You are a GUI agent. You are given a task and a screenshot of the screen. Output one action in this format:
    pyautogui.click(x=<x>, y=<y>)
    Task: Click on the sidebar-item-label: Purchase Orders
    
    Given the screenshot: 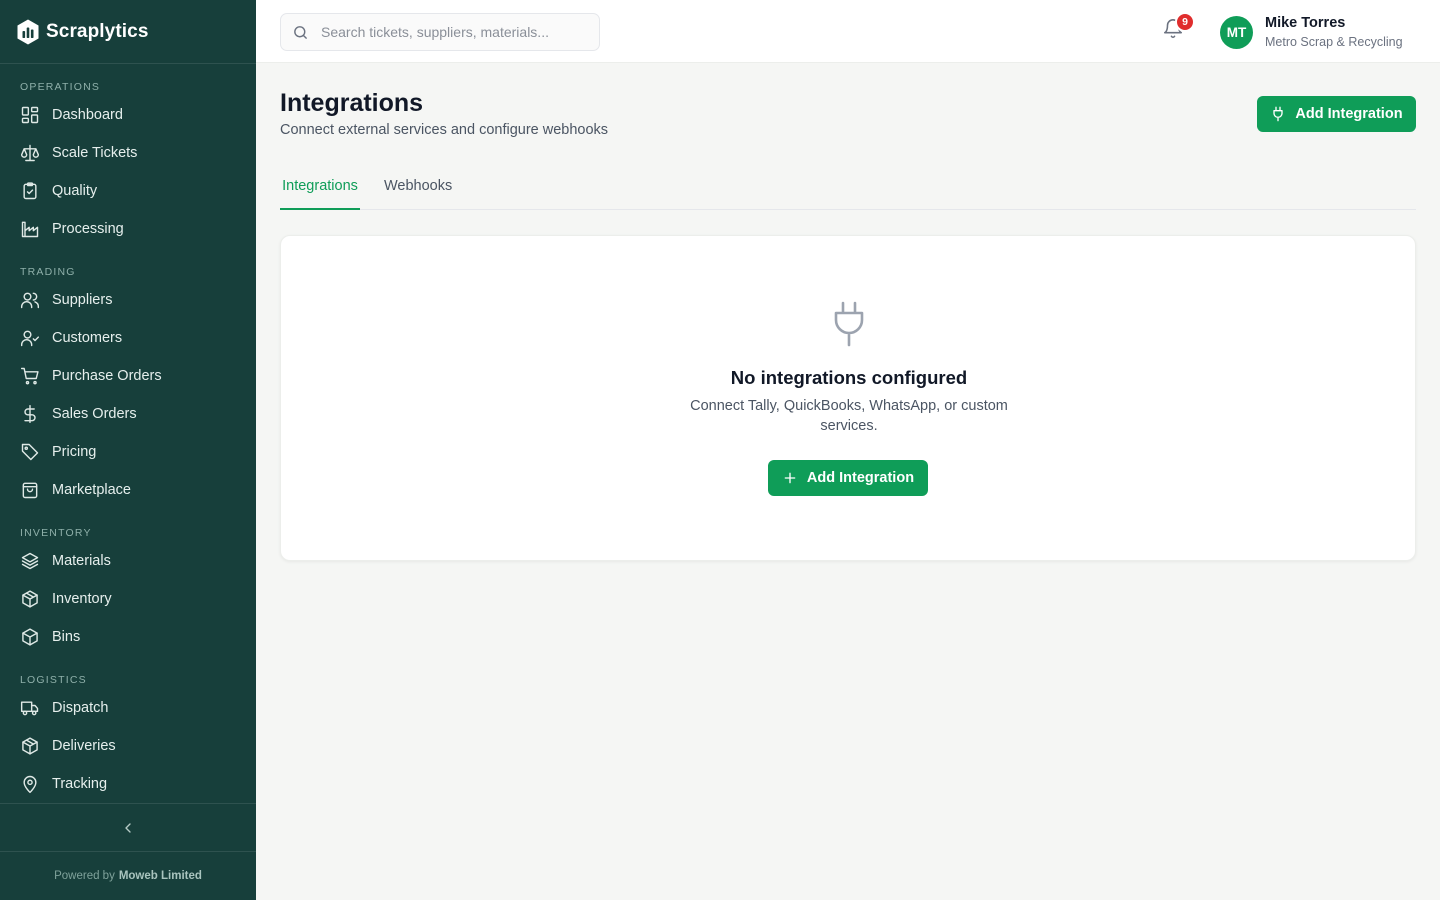 What is the action you would take?
    pyautogui.click(x=107, y=376)
    